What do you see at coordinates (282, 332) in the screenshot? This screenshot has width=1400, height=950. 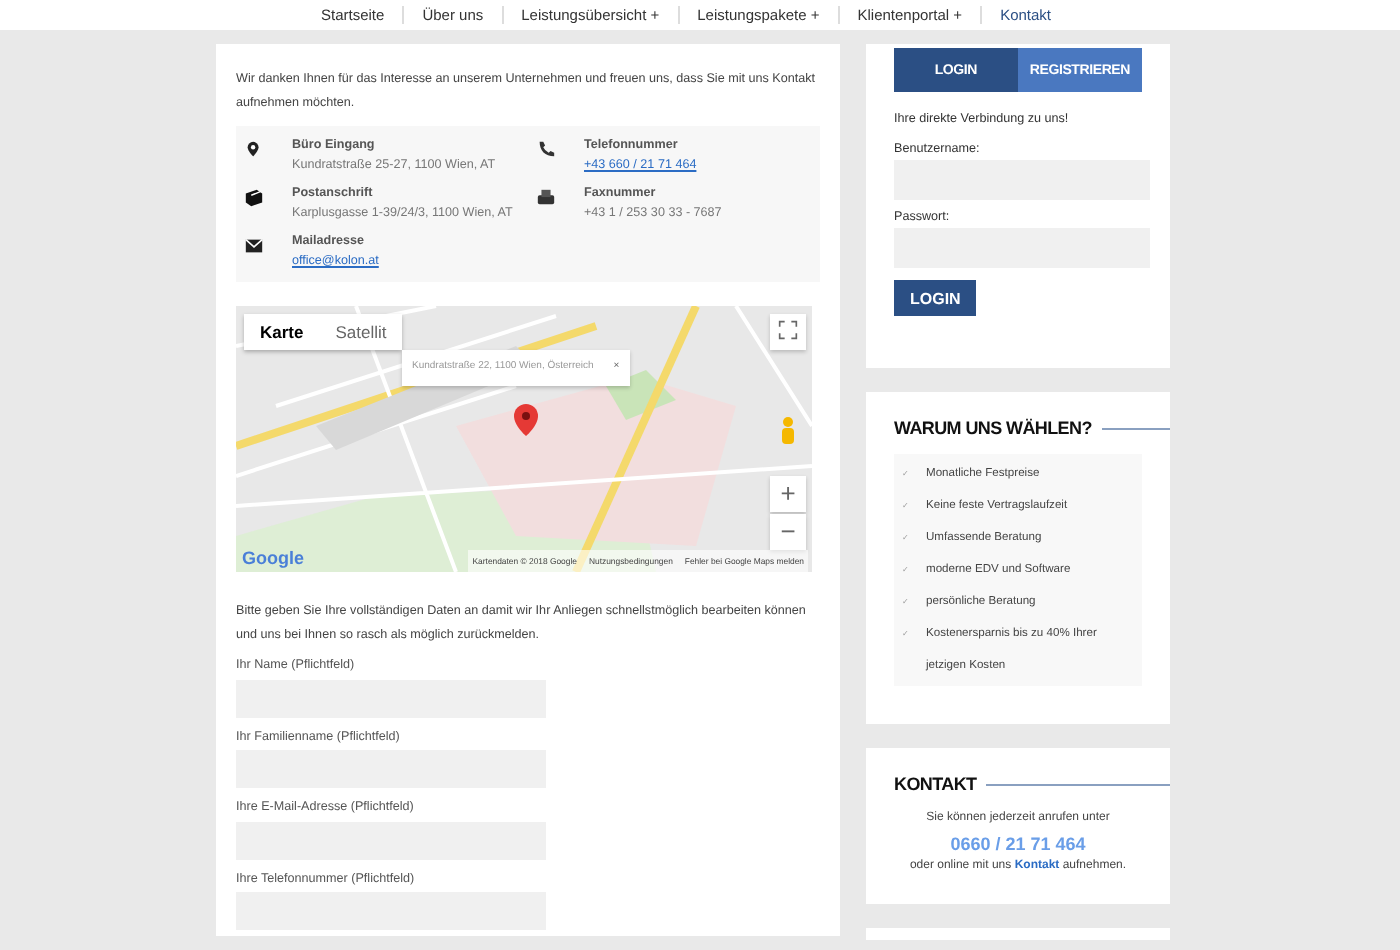 I see `map-type-tab: Karte` at bounding box center [282, 332].